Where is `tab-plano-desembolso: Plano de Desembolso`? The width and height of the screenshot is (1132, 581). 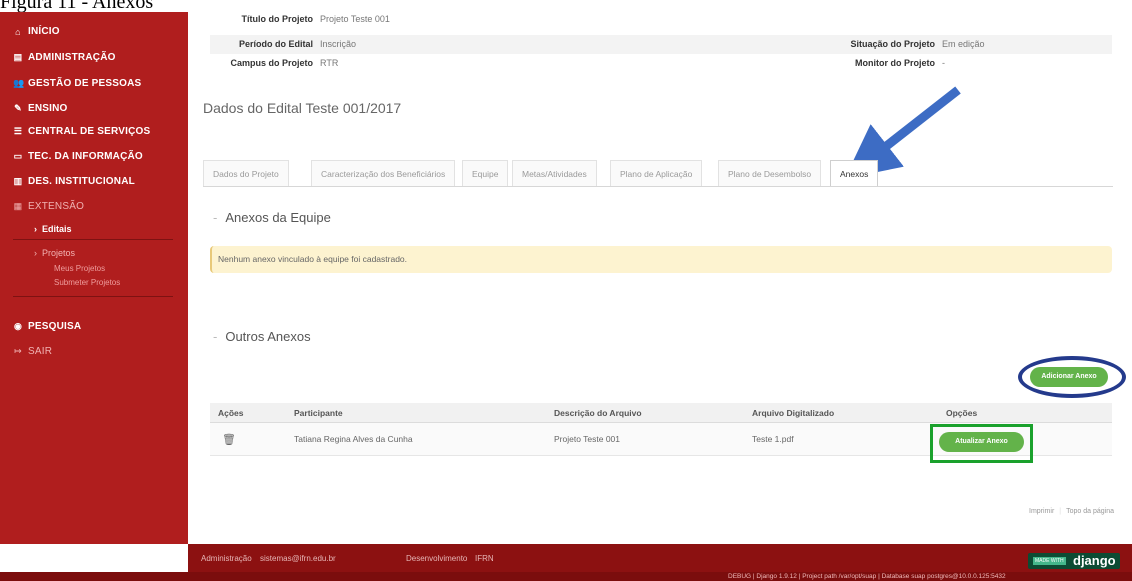
tab-plano-desembolso: Plano de Desembolso is located at coordinates (770, 173).